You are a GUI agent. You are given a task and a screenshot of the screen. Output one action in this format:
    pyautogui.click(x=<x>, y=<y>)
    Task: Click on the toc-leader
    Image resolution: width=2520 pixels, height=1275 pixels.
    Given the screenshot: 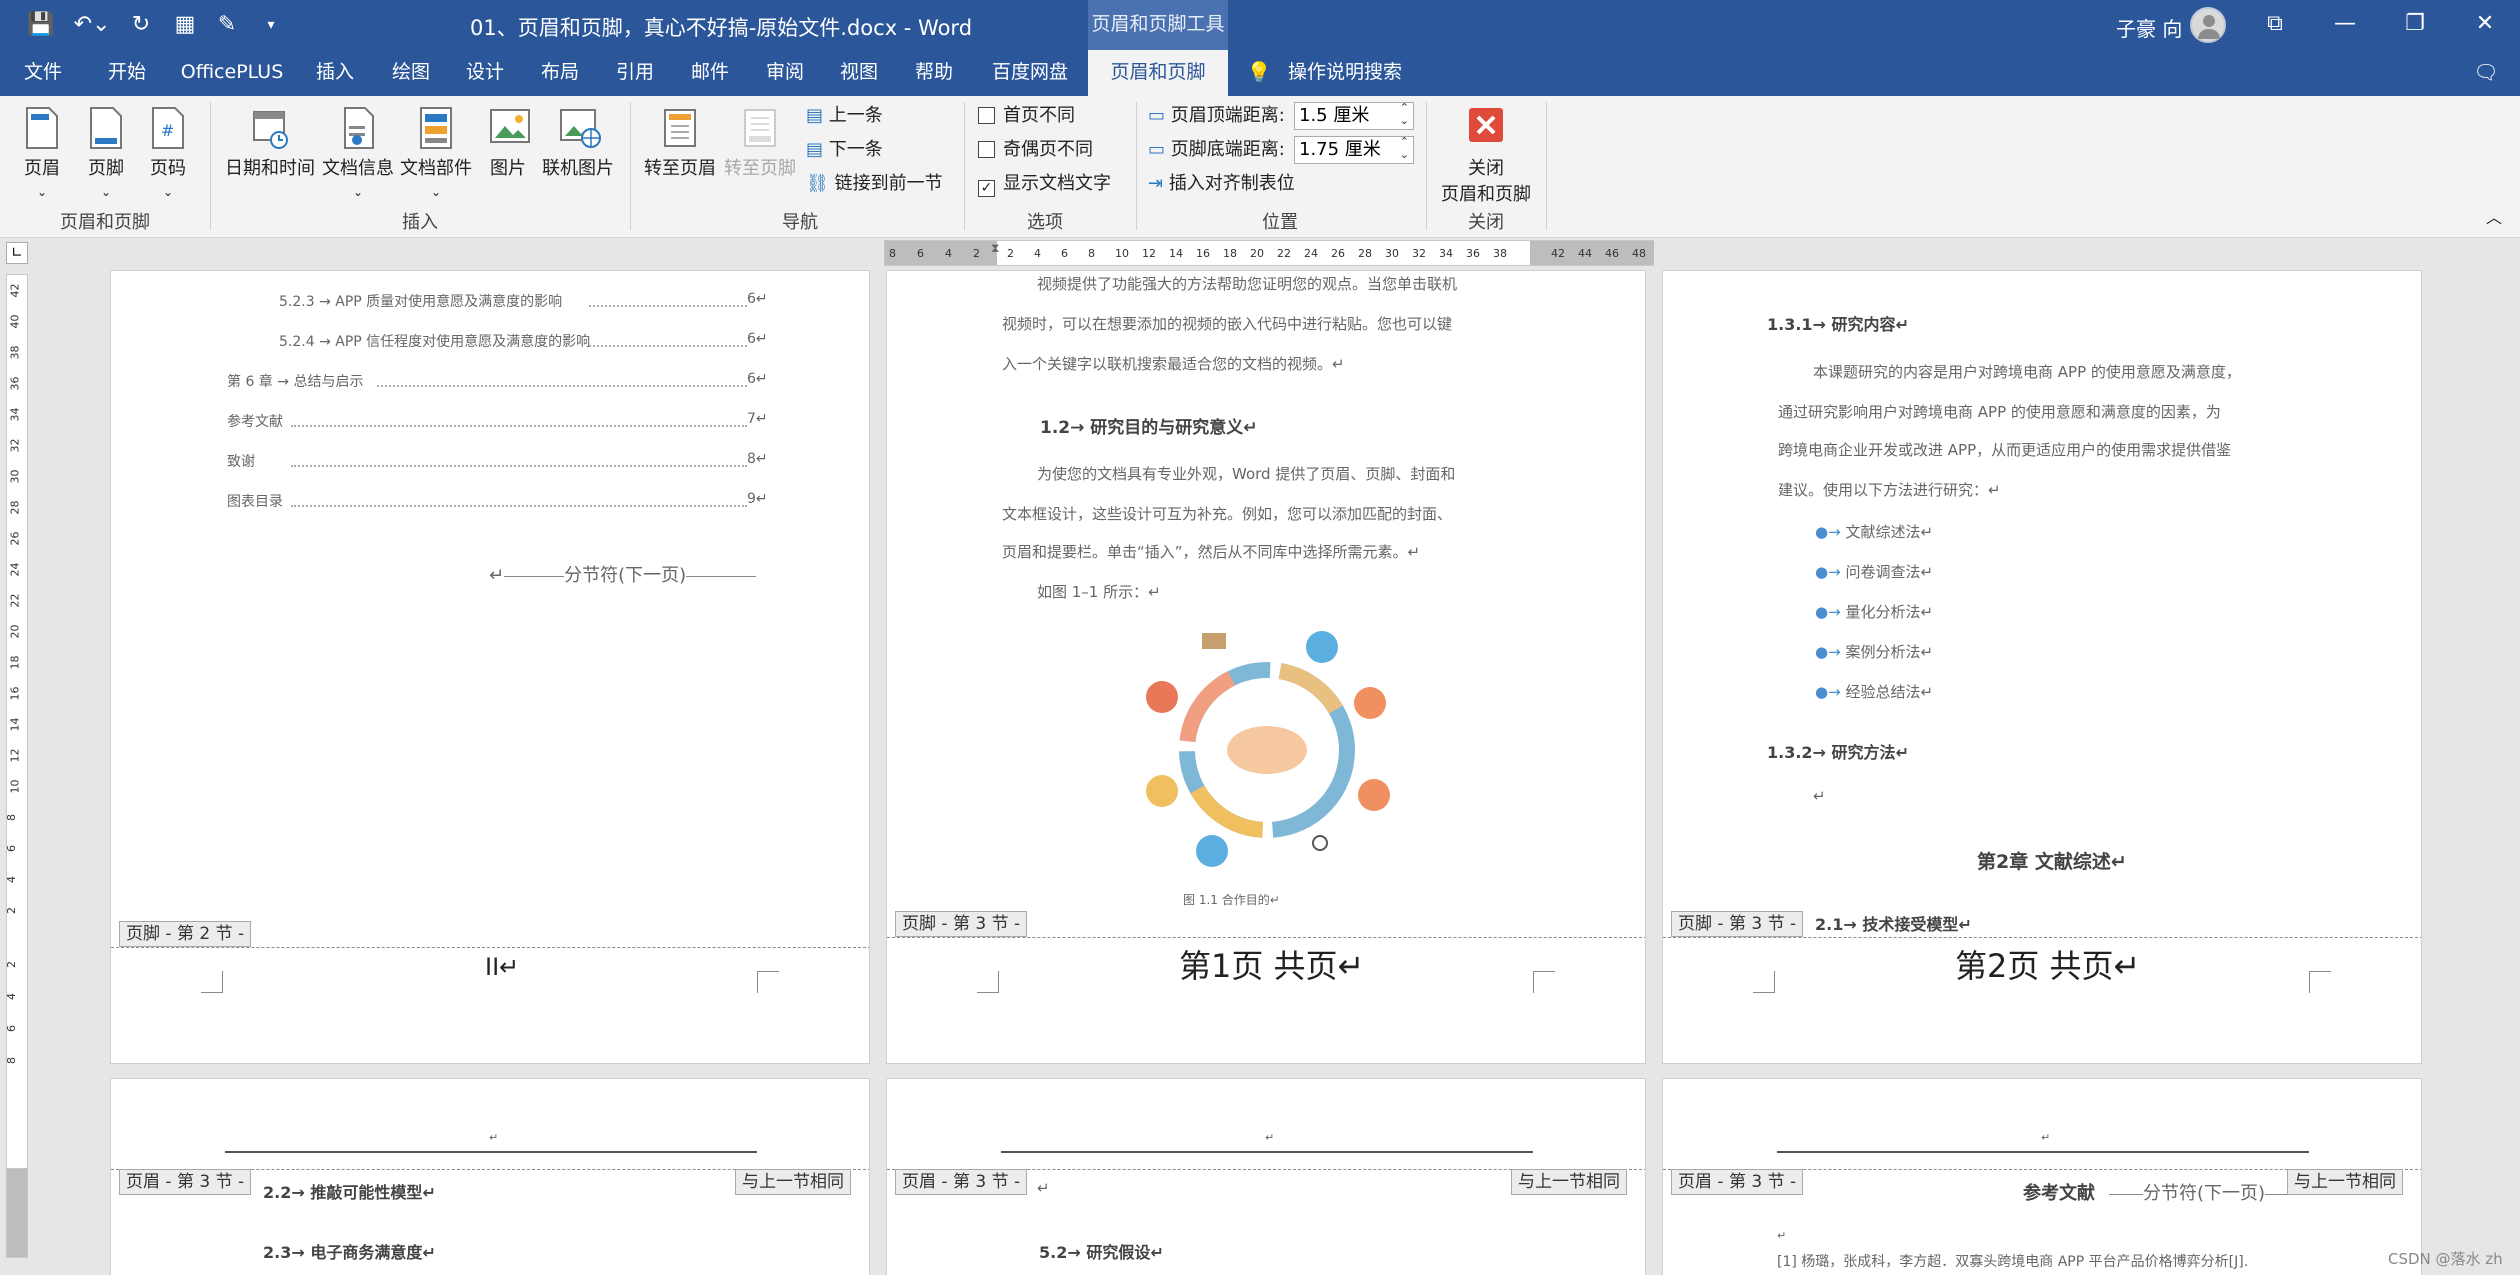 What is the action you would take?
    pyautogui.click(x=668, y=346)
    